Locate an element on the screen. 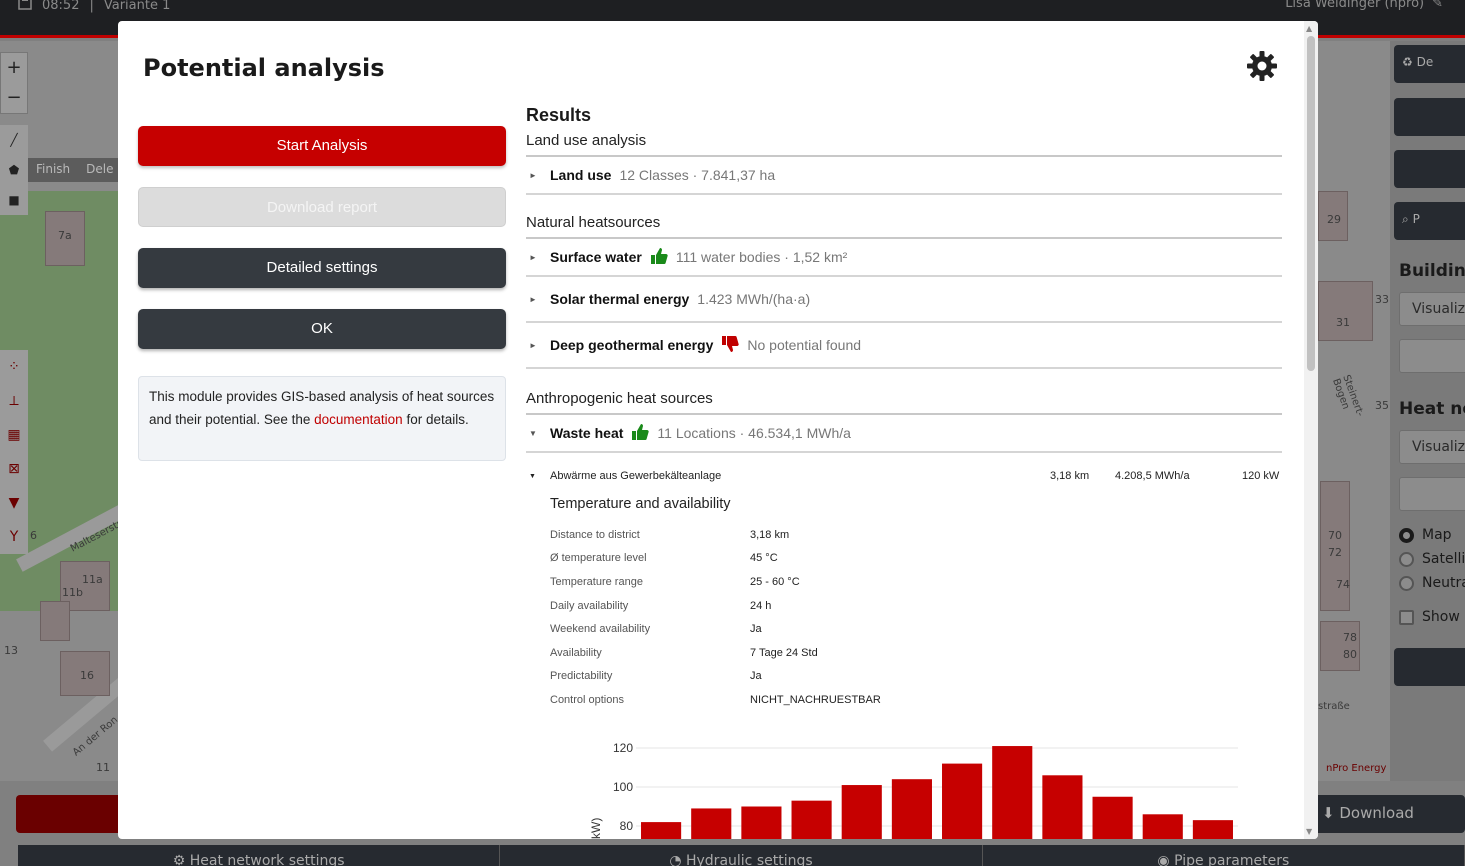 The height and width of the screenshot is (866, 1465). result-row-solar-thermal: ► Solar thermal energy 1.423 MWh/(ha·a) is located at coordinates (904, 300).